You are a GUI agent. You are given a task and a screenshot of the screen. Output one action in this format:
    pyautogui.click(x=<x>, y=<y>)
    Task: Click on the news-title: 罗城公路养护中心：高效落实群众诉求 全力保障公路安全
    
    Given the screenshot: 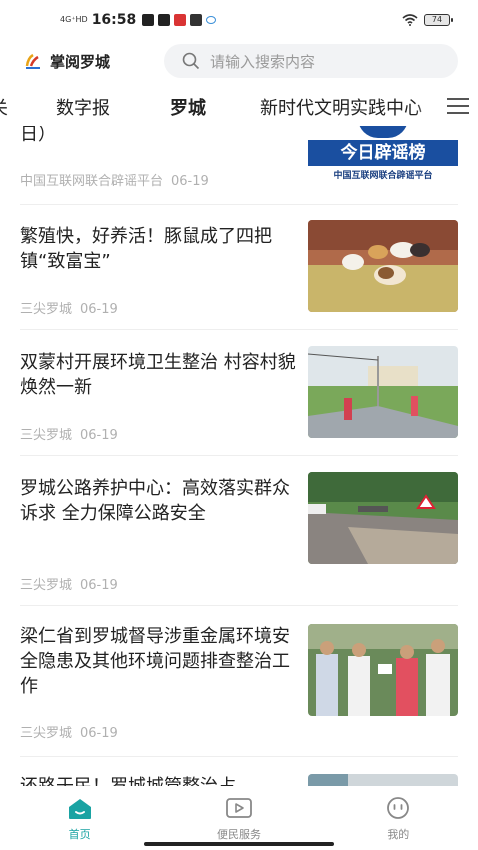 What is the action you would take?
    pyautogui.click(x=155, y=501)
    